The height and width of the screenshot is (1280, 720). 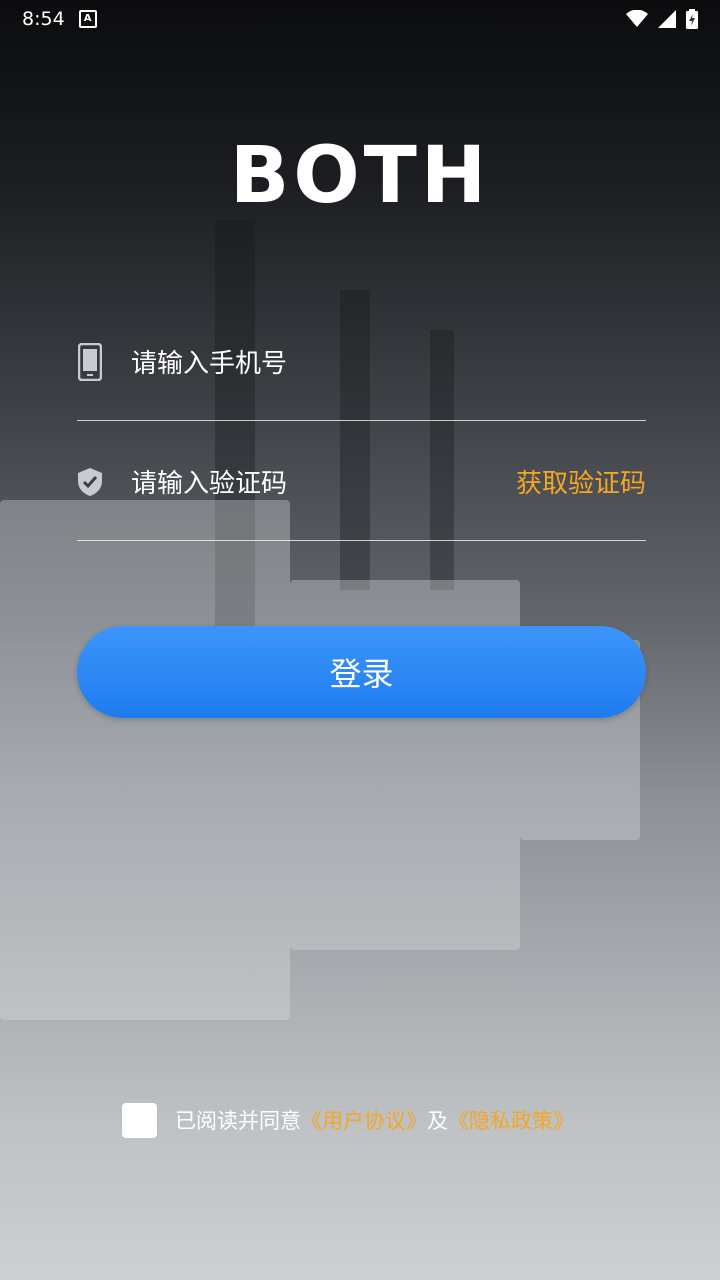 I want to click on code-input: 请输入验证码, so click(x=323, y=481).